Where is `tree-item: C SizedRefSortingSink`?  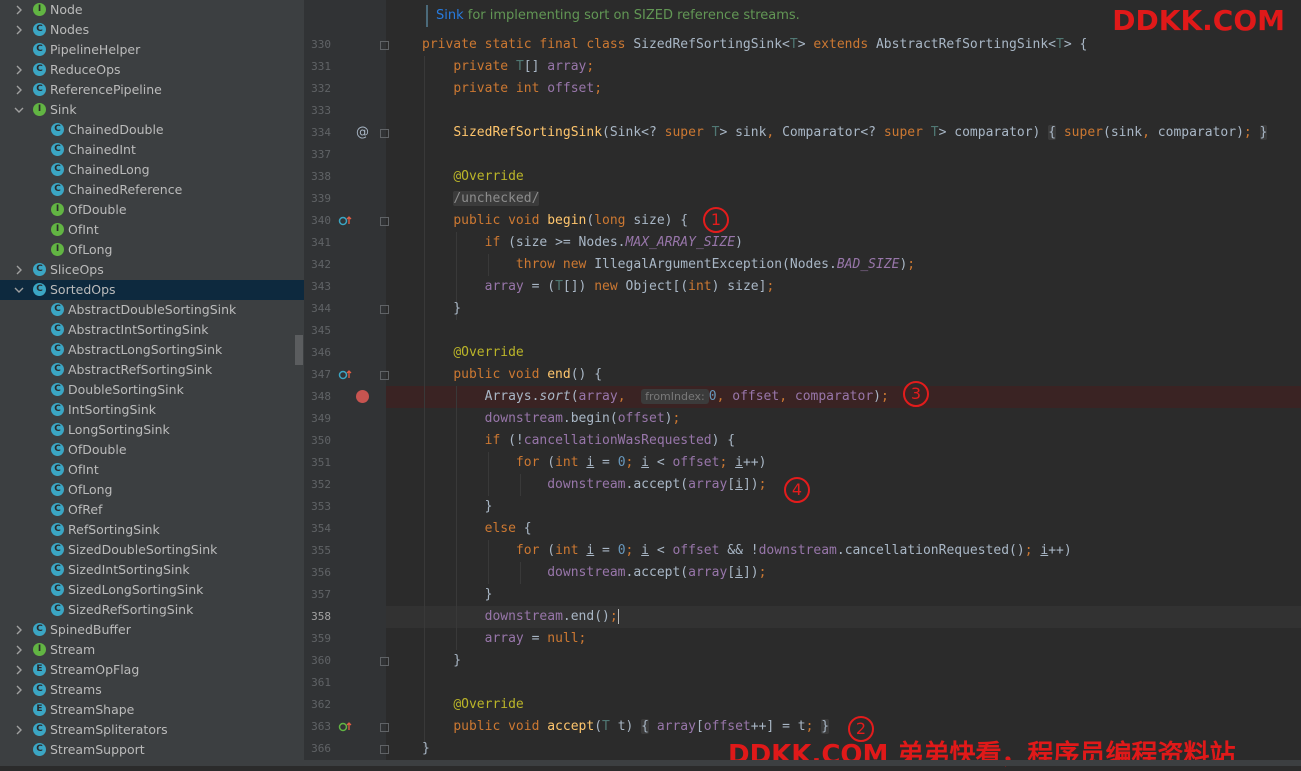
tree-item: C SizedRefSortingSink is located at coordinates (152, 610).